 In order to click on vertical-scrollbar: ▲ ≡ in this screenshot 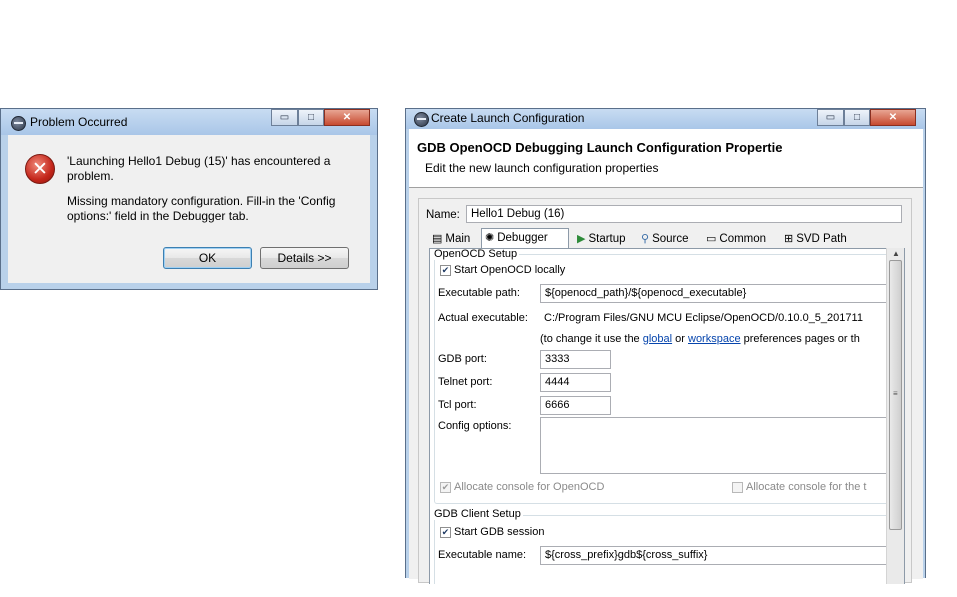, I will do `click(895, 416)`.